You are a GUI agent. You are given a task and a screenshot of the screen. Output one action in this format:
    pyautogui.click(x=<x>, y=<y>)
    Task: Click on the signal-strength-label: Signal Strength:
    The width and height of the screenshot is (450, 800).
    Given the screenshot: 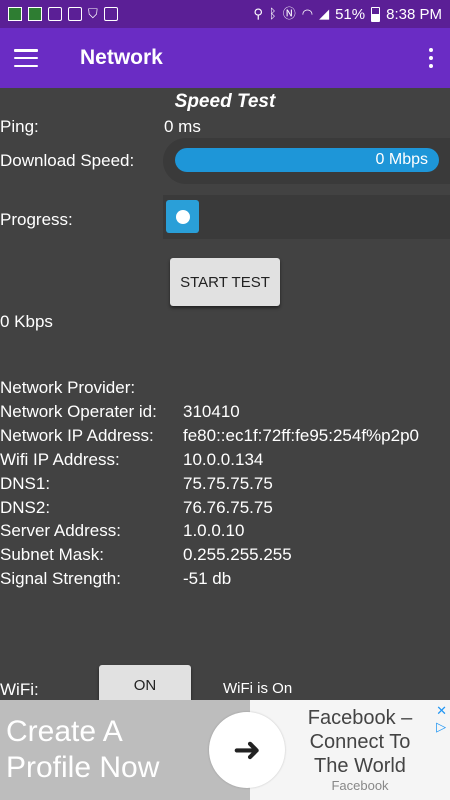 What is the action you would take?
    pyautogui.click(x=60, y=578)
    